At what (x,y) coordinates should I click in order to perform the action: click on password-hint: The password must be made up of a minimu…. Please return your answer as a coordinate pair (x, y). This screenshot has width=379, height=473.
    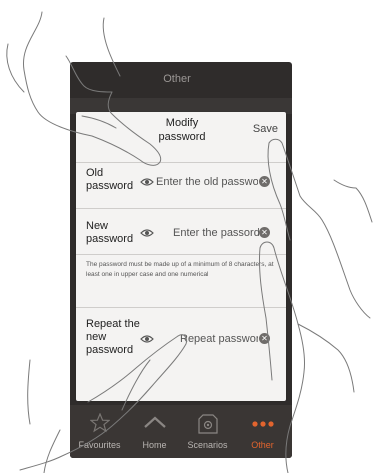
    Looking at the image, I should click on (180, 269).